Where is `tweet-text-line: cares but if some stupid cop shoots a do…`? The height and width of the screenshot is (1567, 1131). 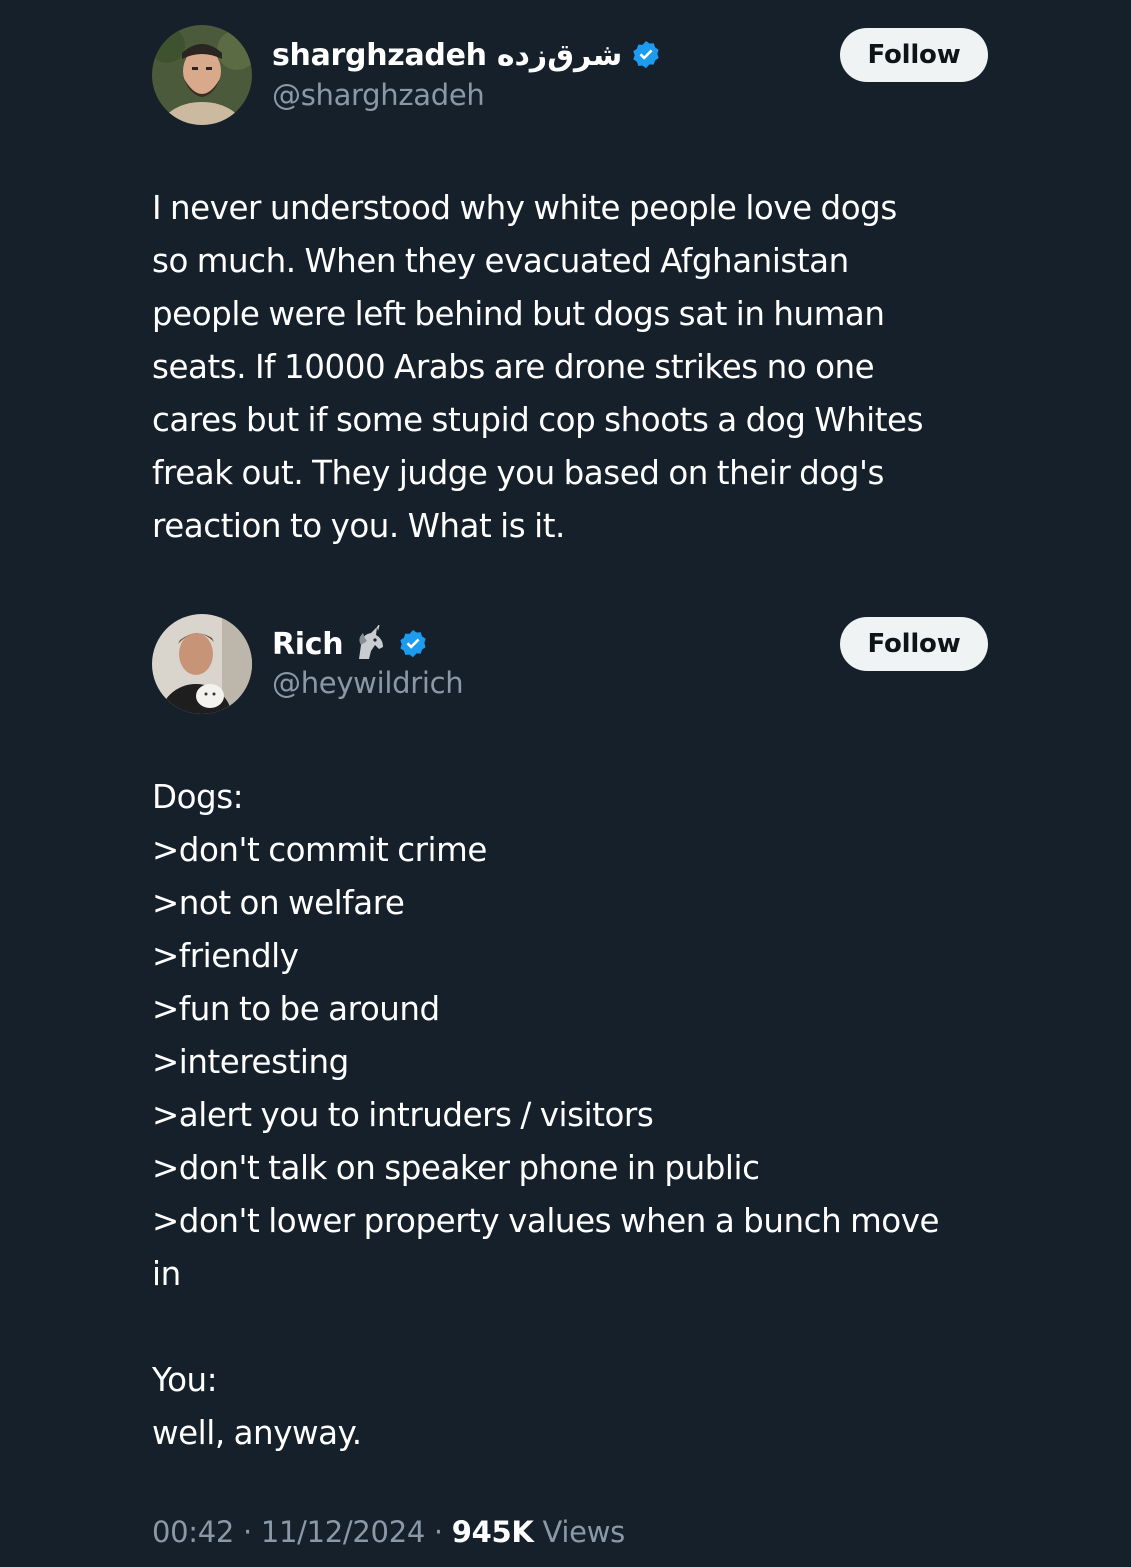 tweet-text-line: cares but if some stupid cop shoots a do… is located at coordinates (538, 420).